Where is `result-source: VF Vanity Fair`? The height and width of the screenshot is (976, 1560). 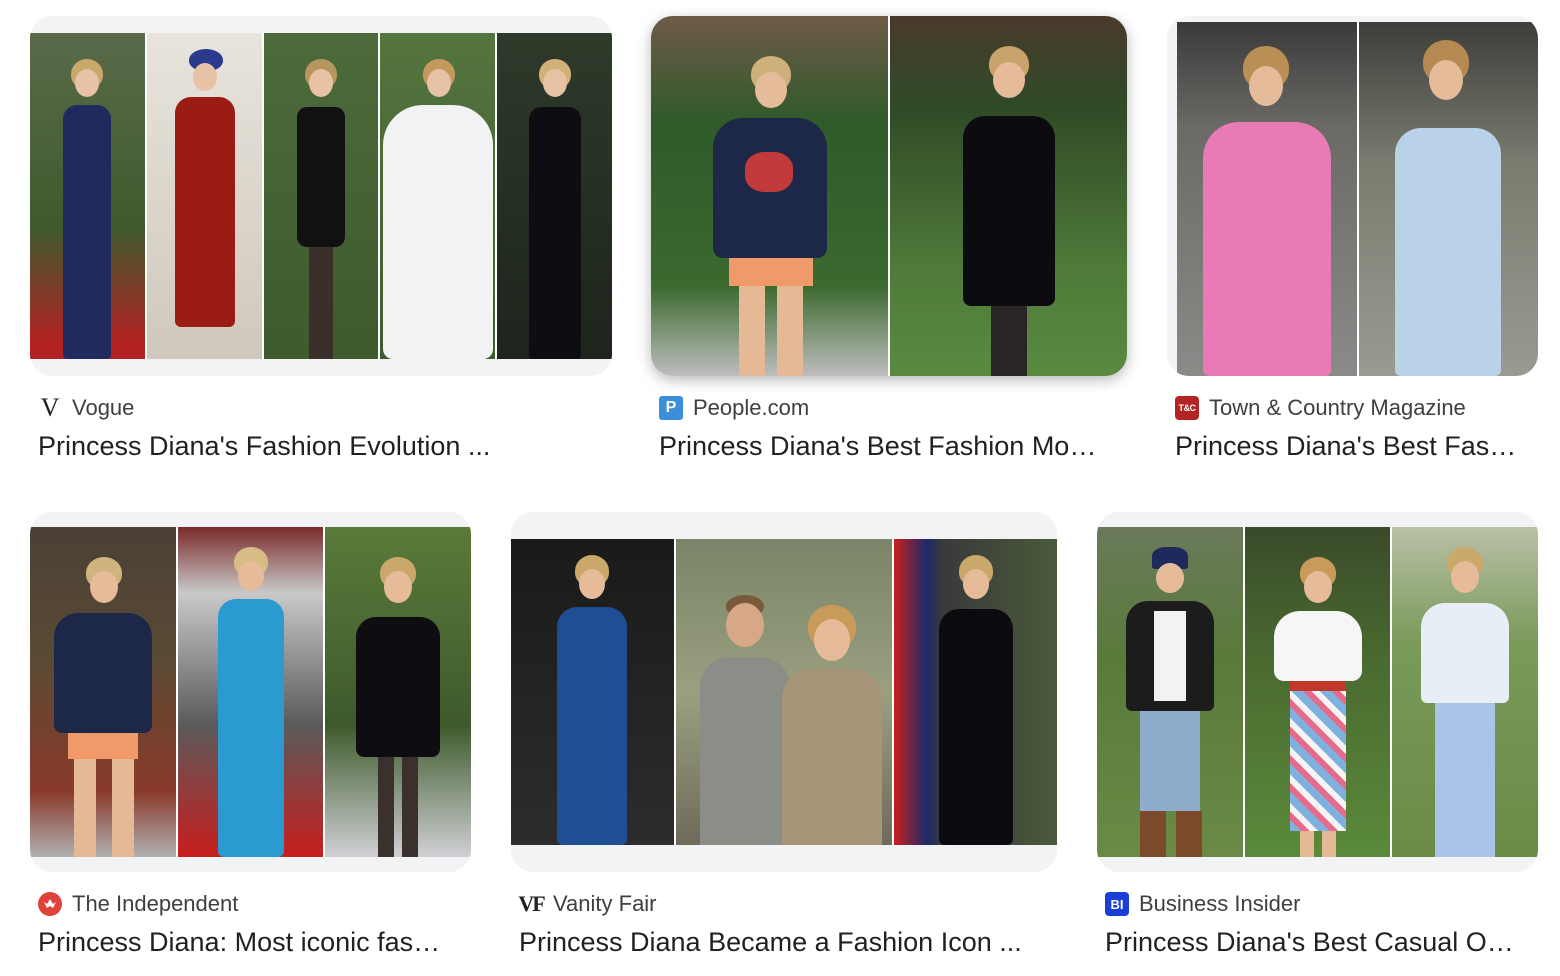 result-source: VF Vanity Fair is located at coordinates (587, 904).